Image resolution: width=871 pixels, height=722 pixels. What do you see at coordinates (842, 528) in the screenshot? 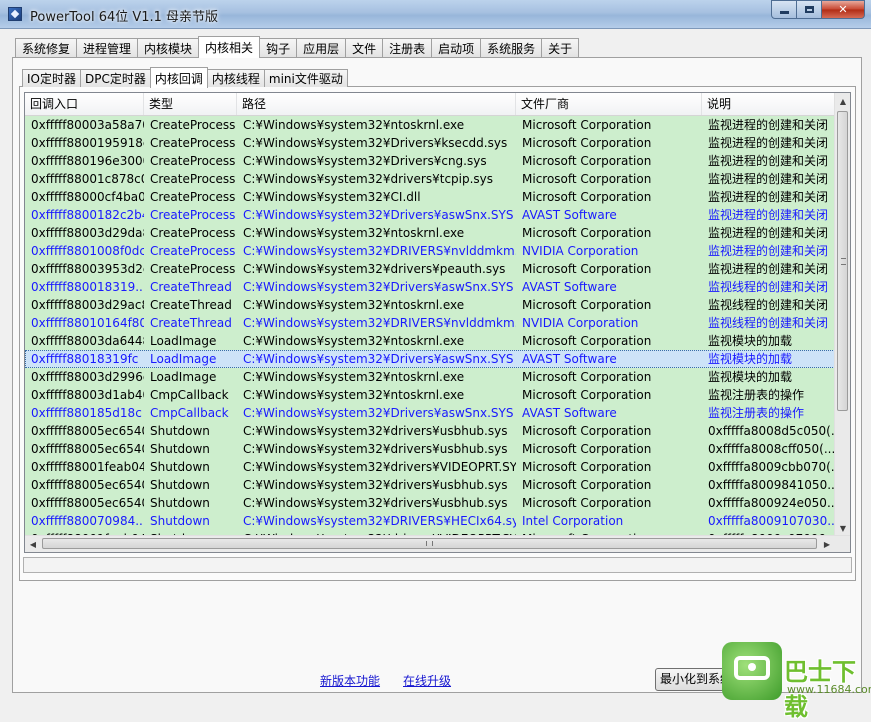
I see `scroll-down-icon: ▼` at bounding box center [842, 528].